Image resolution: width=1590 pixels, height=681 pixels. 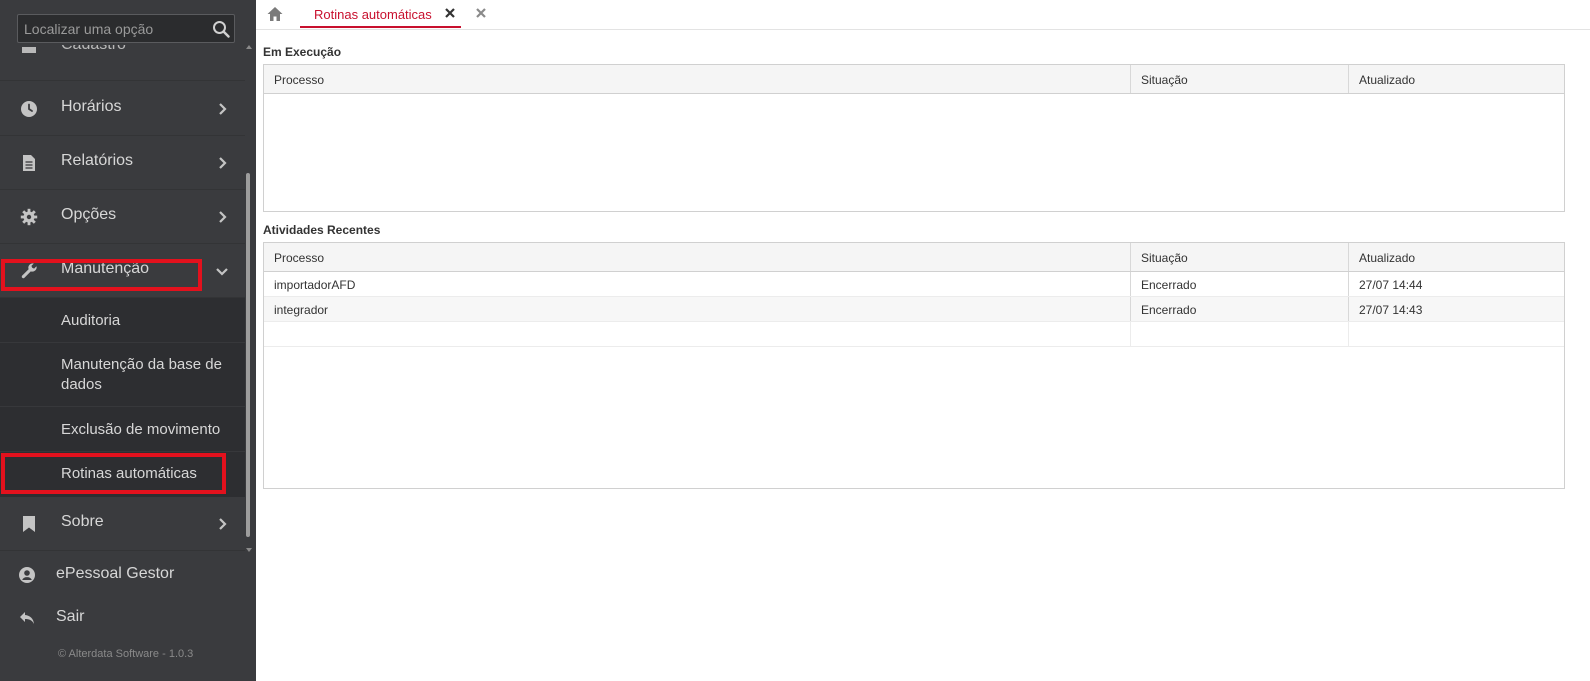 What do you see at coordinates (481, 13) in the screenshot?
I see `close-all-tabs-icon` at bounding box center [481, 13].